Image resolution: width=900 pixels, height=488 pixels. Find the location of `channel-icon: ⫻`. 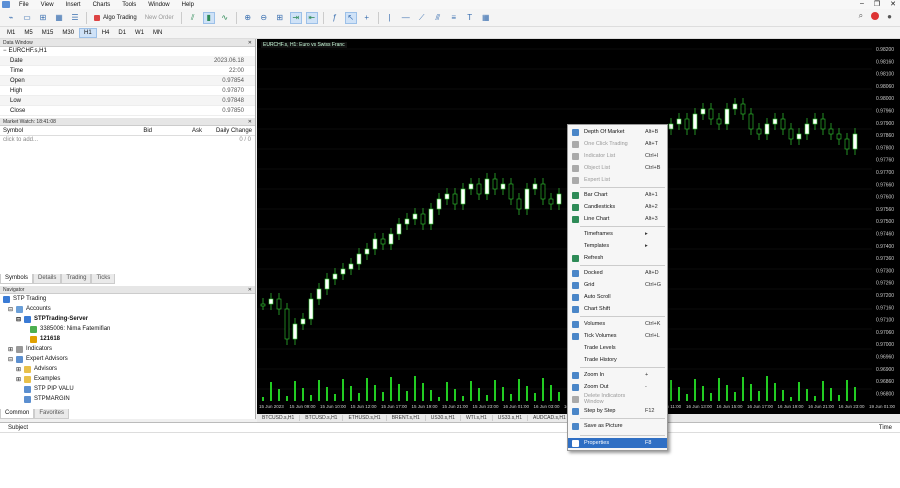

channel-icon: ⫻ is located at coordinates (438, 18).